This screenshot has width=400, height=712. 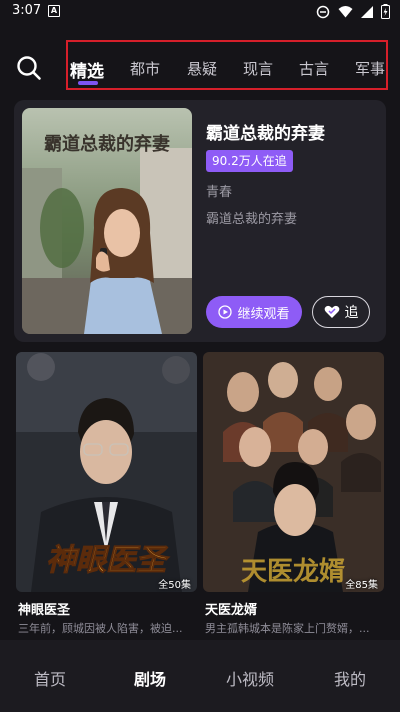 I want to click on nav-home: 首页, so click(x=50, y=678).